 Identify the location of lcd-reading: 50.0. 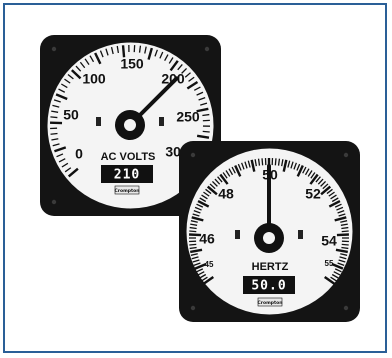
(268, 286).